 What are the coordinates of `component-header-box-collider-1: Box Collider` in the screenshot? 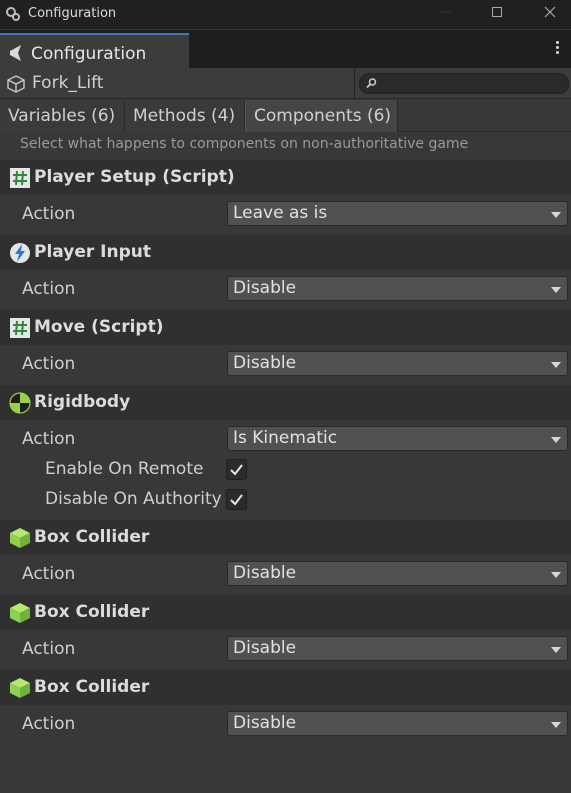 It's located at (285, 537).